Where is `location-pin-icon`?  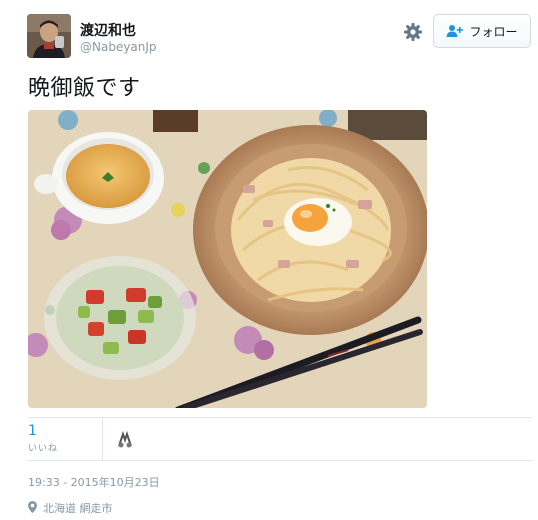
location-pin-icon is located at coordinates (32, 508).